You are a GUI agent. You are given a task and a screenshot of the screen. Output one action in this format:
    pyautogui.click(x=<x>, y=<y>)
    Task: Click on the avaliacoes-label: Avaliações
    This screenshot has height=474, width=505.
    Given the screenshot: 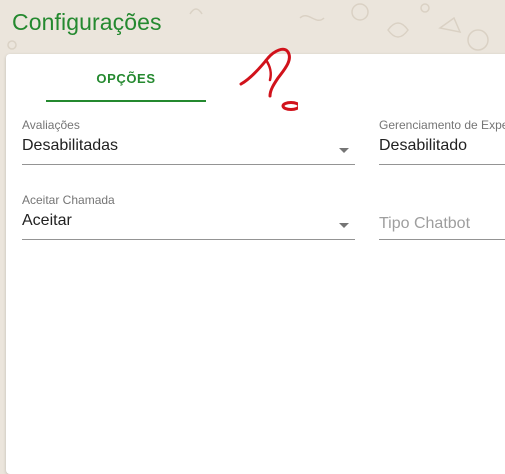 What is the action you would take?
    pyautogui.click(x=51, y=125)
    